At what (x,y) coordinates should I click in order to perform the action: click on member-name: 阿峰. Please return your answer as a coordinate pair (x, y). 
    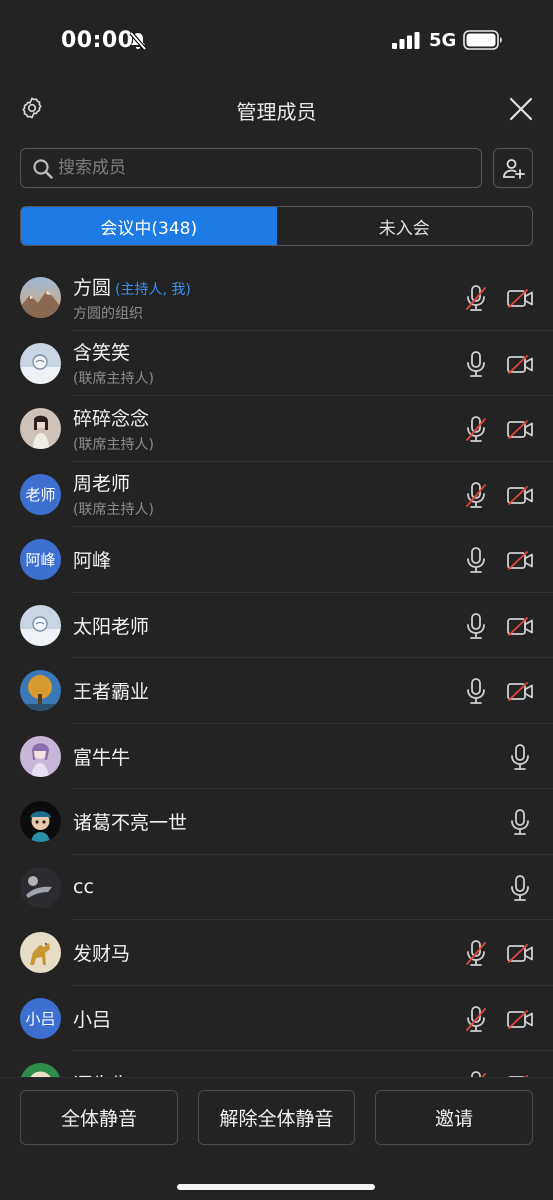
    Looking at the image, I should click on (92, 561).